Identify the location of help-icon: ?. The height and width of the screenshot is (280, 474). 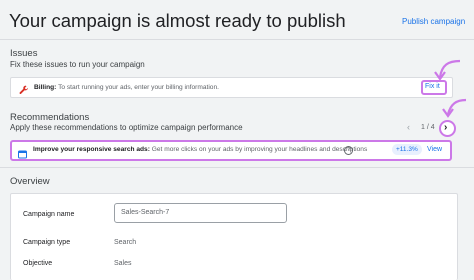
(348, 150).